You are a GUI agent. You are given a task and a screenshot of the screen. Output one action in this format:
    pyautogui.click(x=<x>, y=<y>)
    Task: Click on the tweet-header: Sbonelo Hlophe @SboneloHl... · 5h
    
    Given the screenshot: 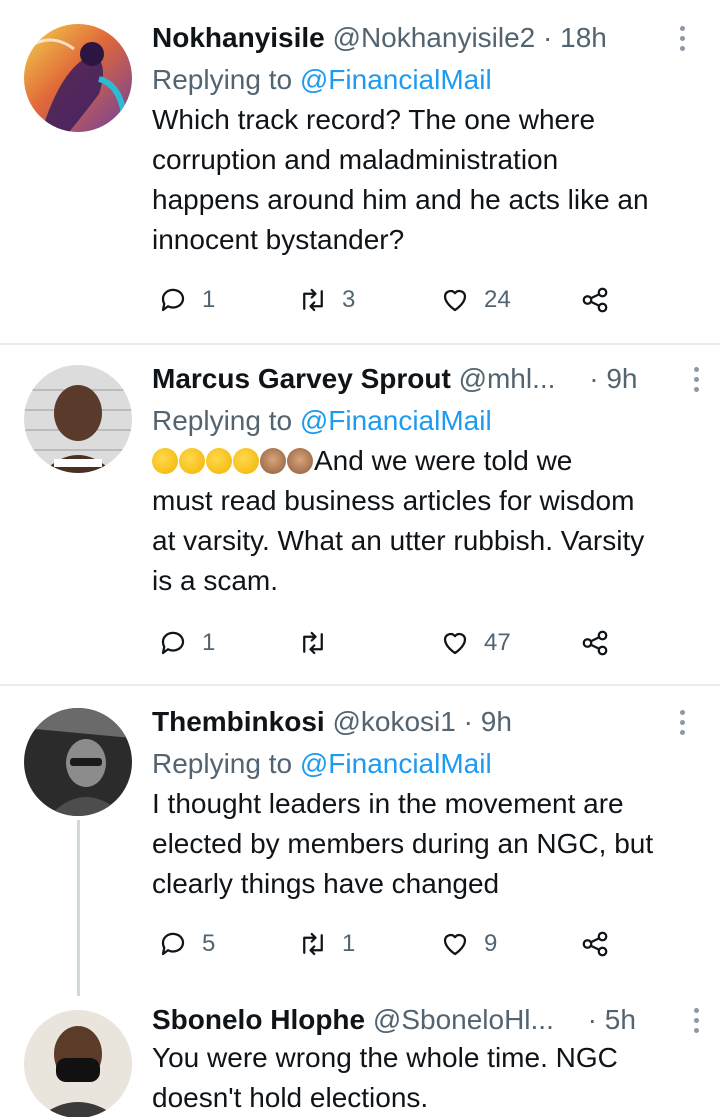 What is the action you would take?
    pyautogui.click(x=426, y=1020)
    